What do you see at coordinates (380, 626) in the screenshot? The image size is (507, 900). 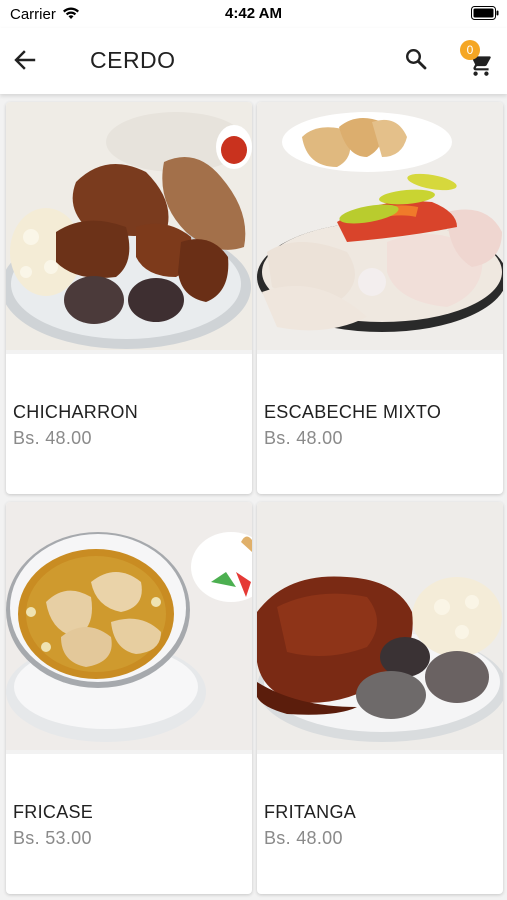 I see `product-image-fritanga` at bounding box center [380, 626].